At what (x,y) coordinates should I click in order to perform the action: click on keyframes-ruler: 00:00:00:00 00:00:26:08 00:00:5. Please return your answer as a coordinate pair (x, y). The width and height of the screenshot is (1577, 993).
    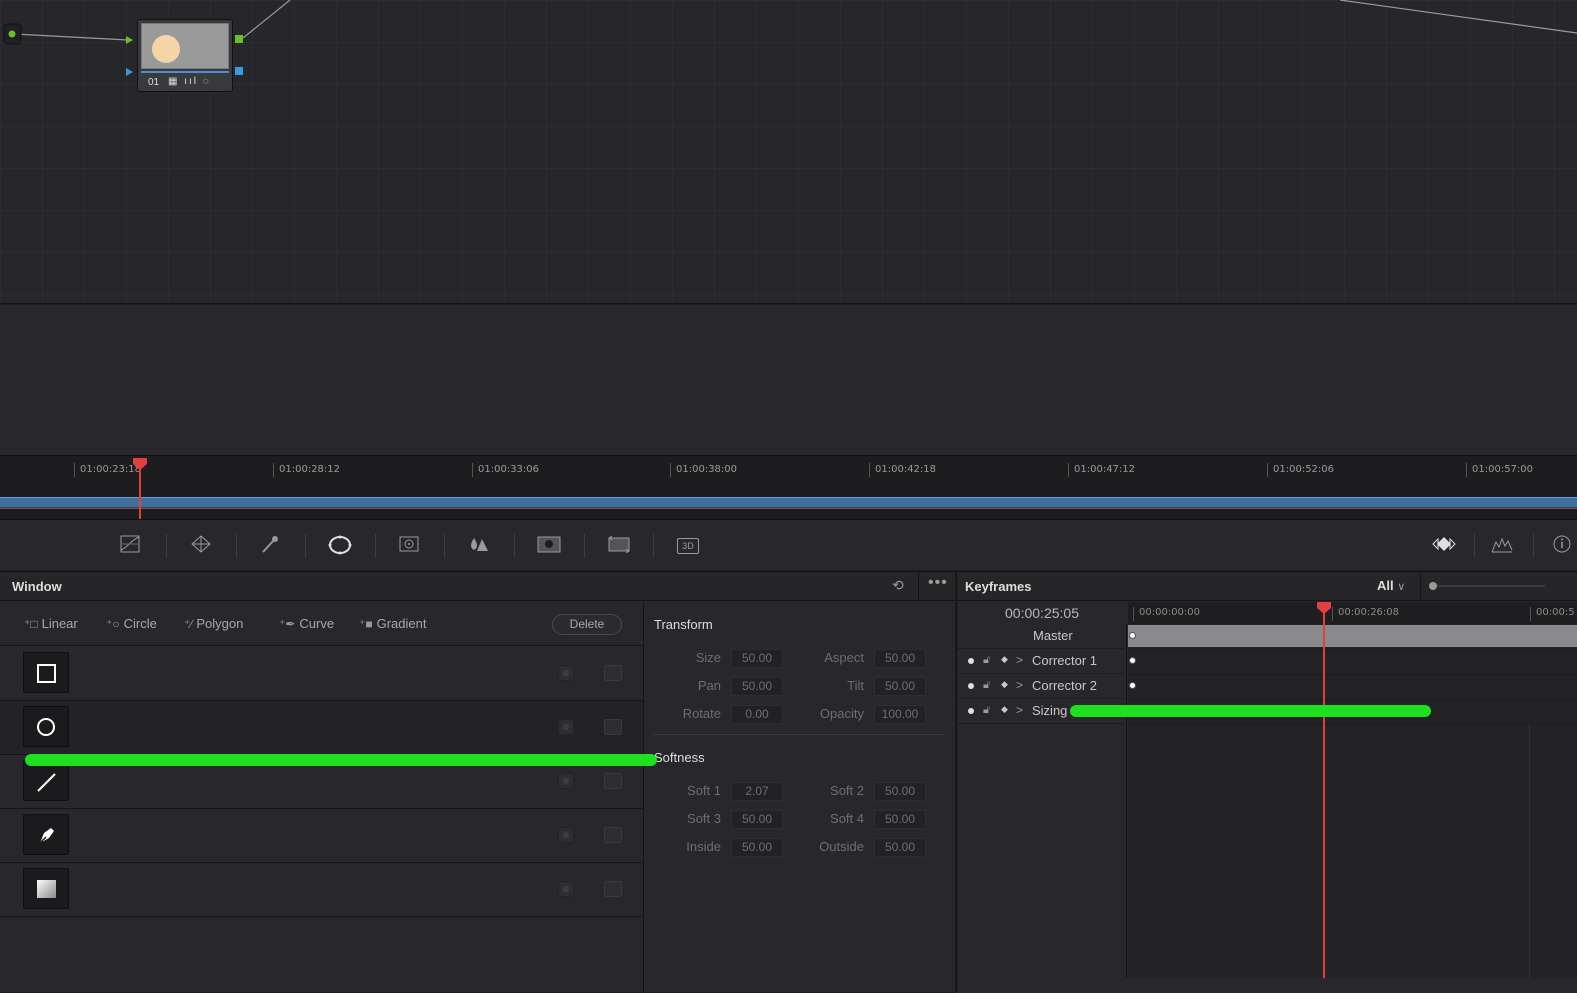
    Looking at the image, I should click on (1352, 613).